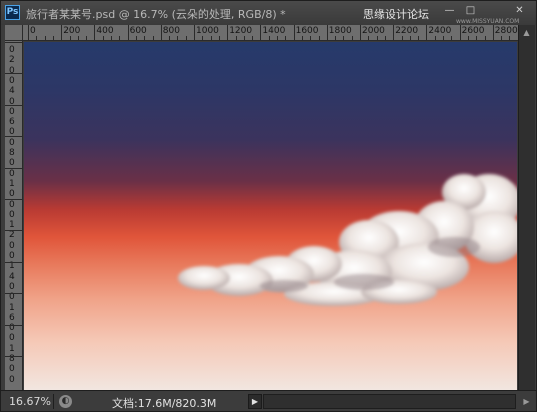 This screenshot has width=537, height=412. What do you see at coordinates (526, 207) in the screenshot?
I see `vertical-scrollbar` at bounding box center [526, 207].